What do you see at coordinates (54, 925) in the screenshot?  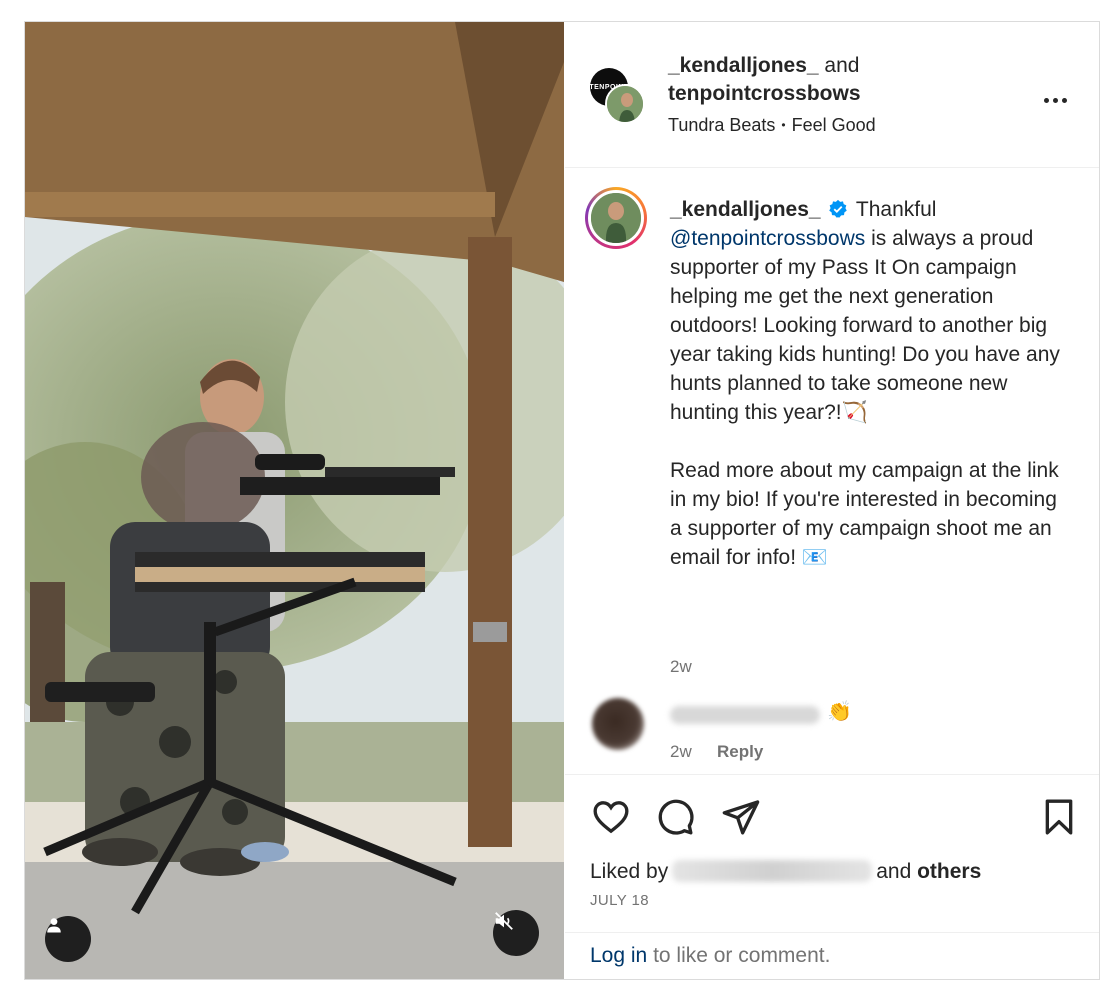 I see `user-tag-icon` at bounding box center [54, 925].